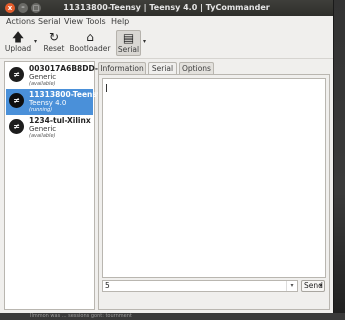  I want to click on upload-button: 🡅 Upload, so click(18, 43).